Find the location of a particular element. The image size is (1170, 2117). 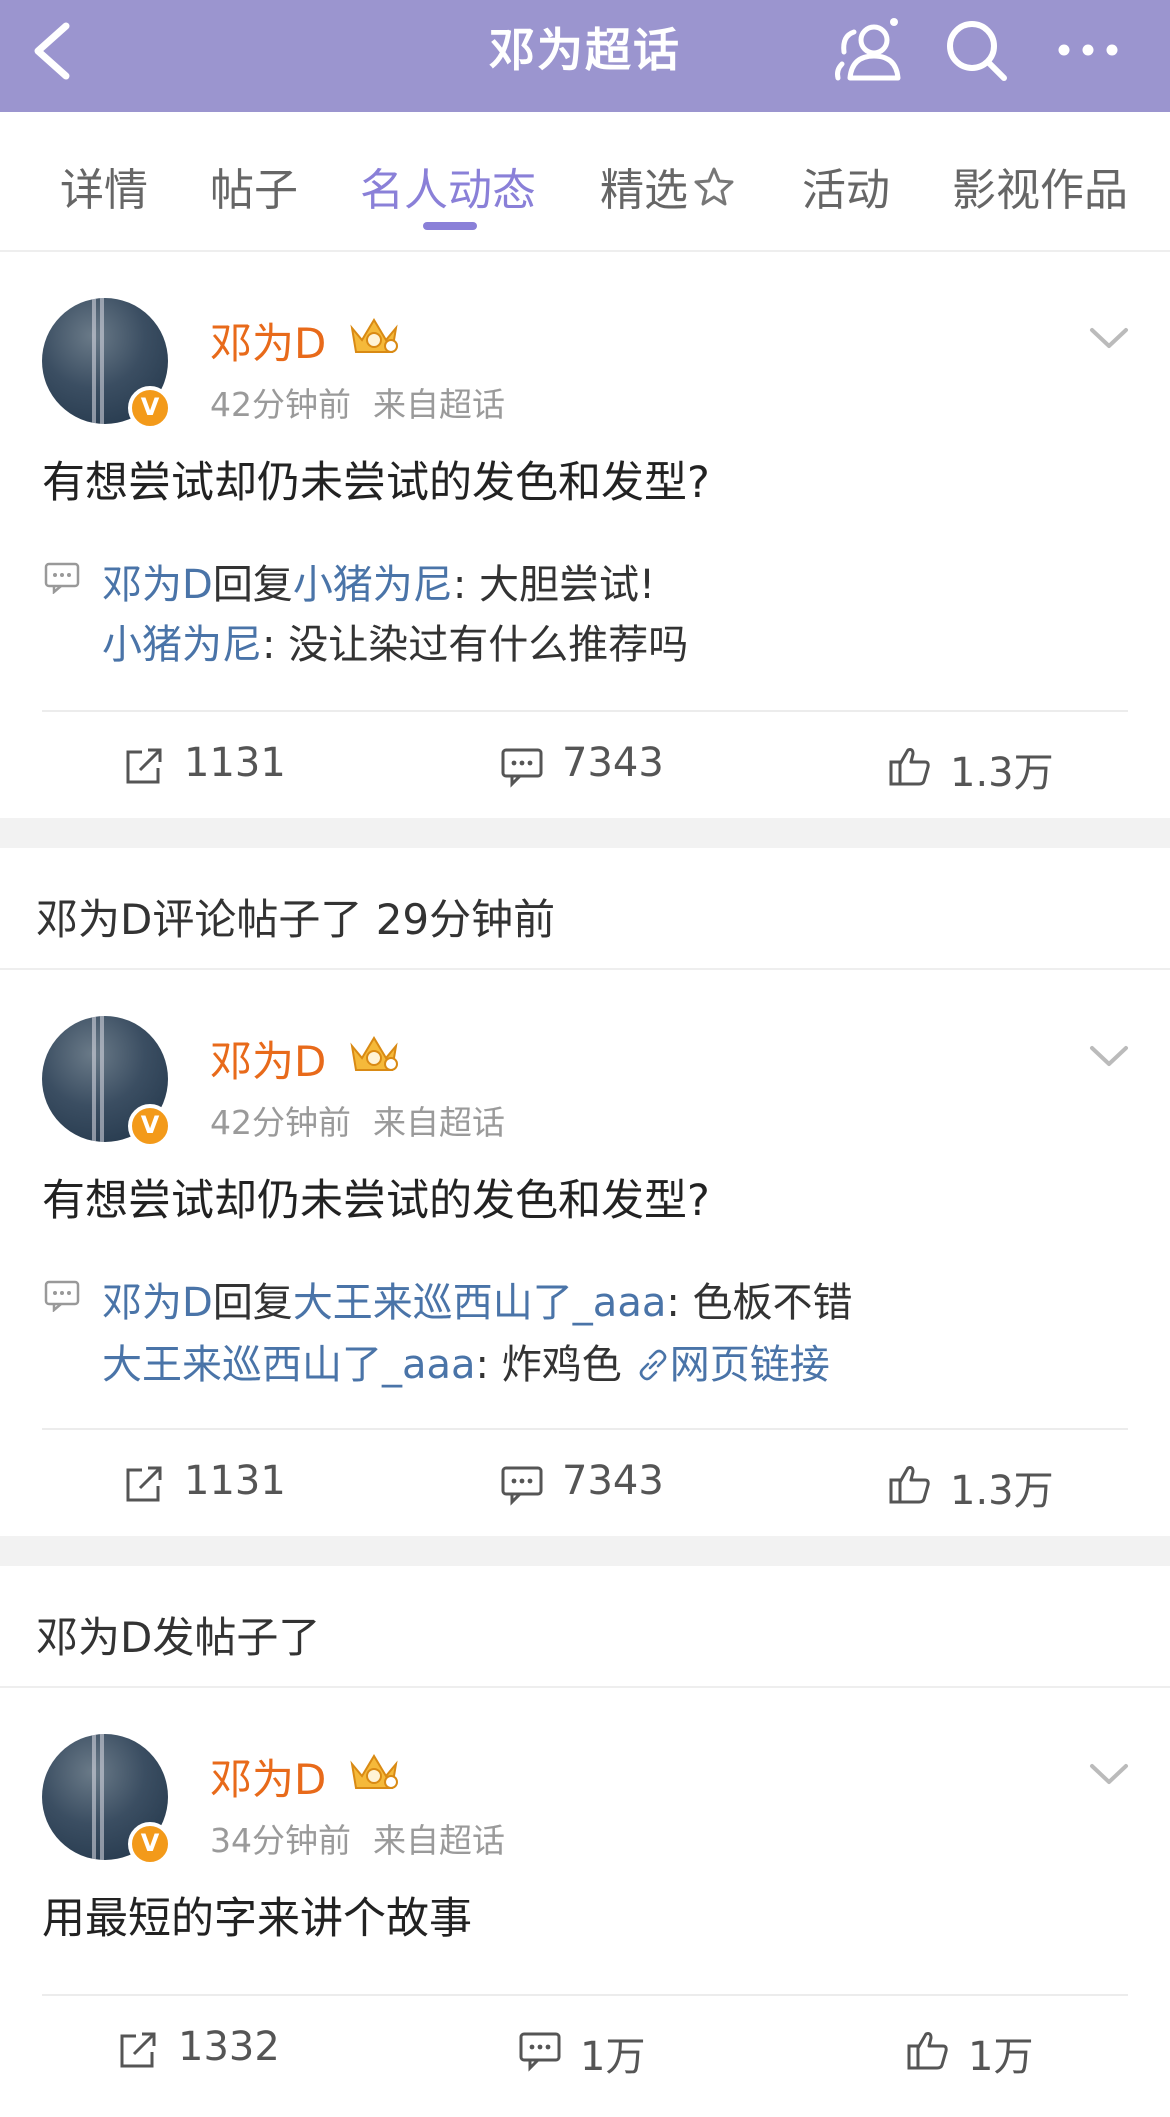

reply-content: : 大胆尝试! is located at coordinates (554, 585).